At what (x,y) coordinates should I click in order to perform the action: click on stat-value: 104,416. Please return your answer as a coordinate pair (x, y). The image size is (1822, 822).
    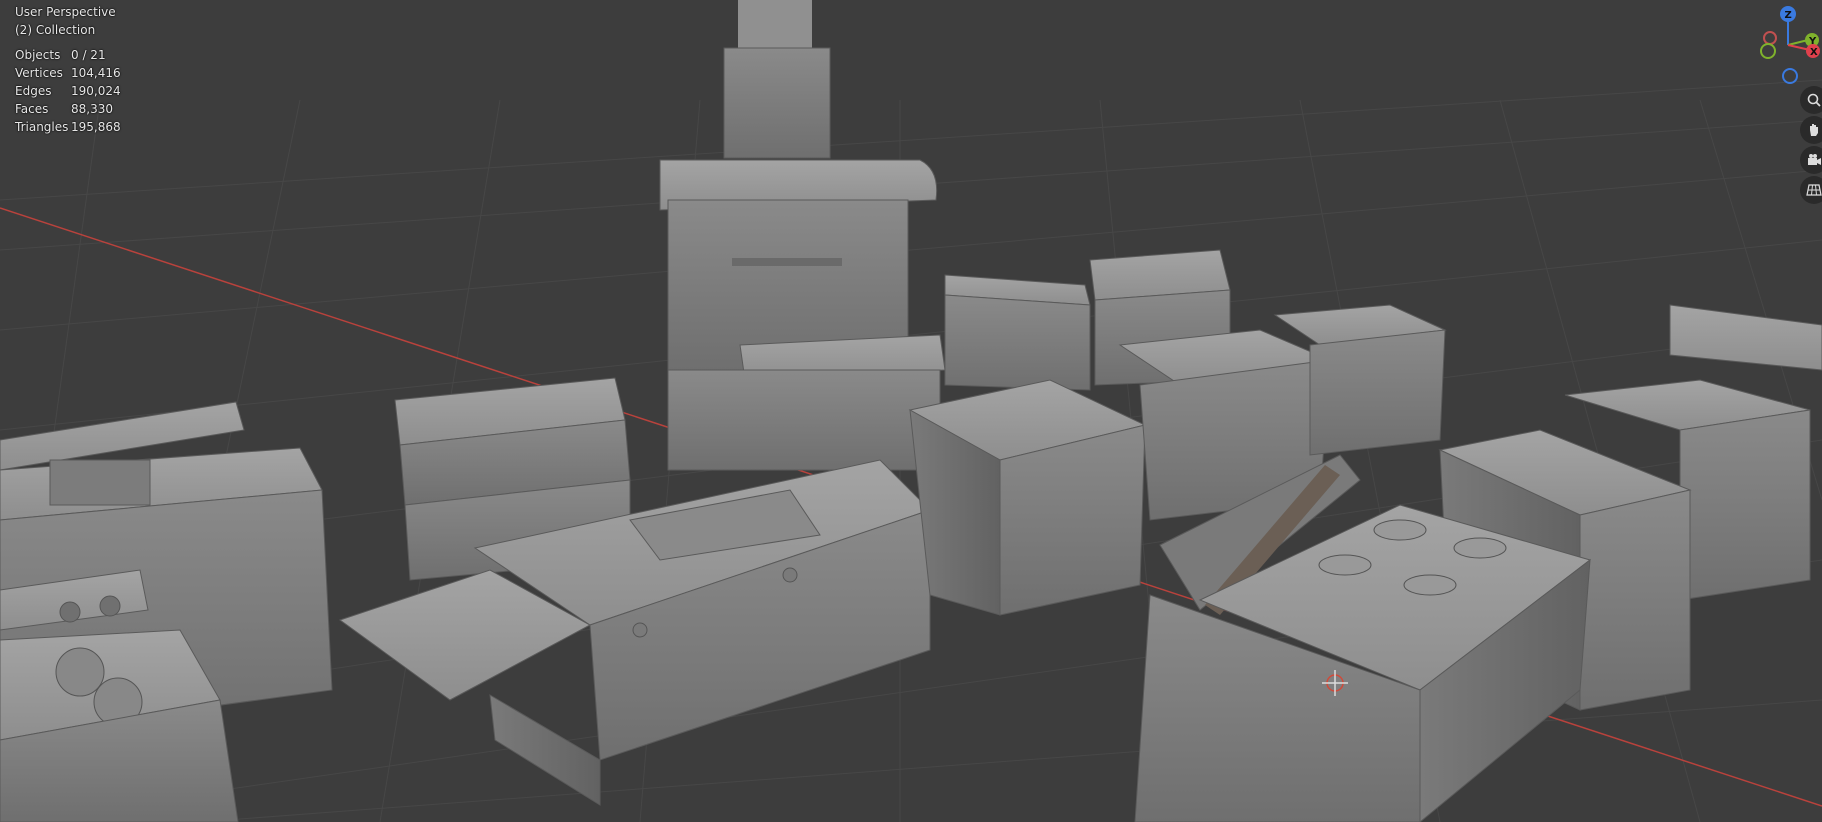
    Looking at the image, I should click on (96, 73).